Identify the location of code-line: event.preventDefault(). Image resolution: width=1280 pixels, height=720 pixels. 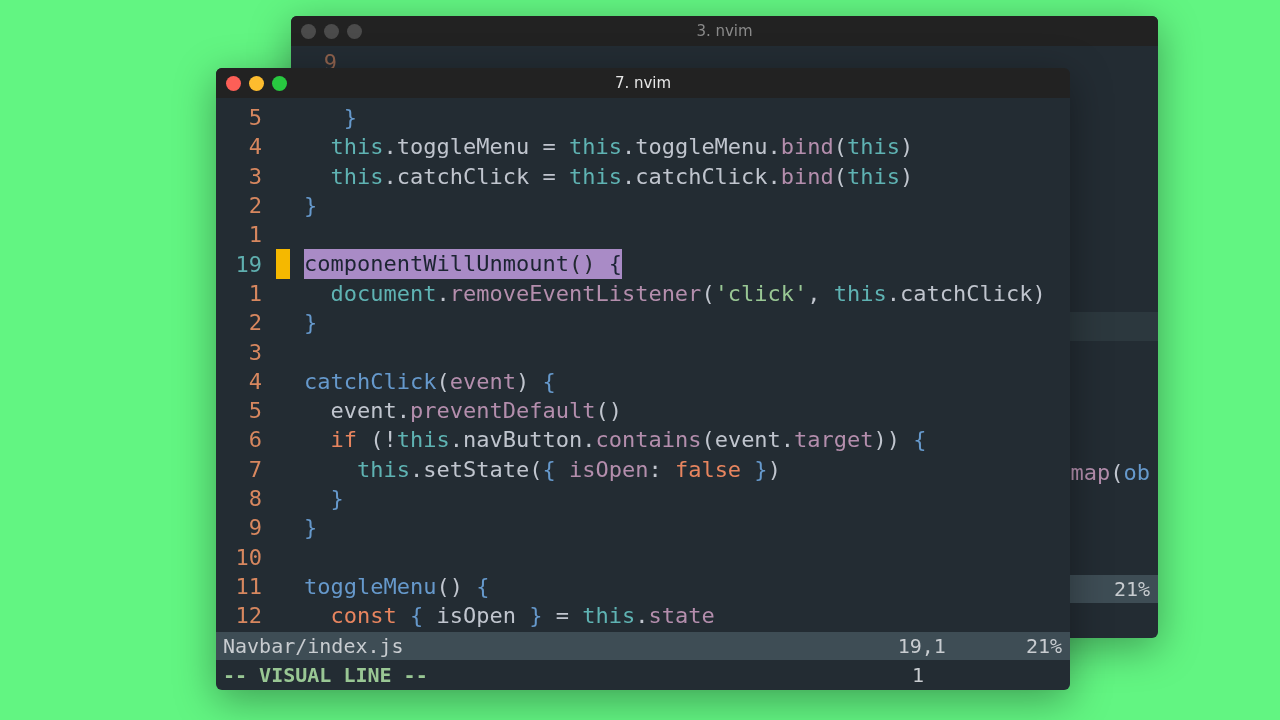
(475, 410).